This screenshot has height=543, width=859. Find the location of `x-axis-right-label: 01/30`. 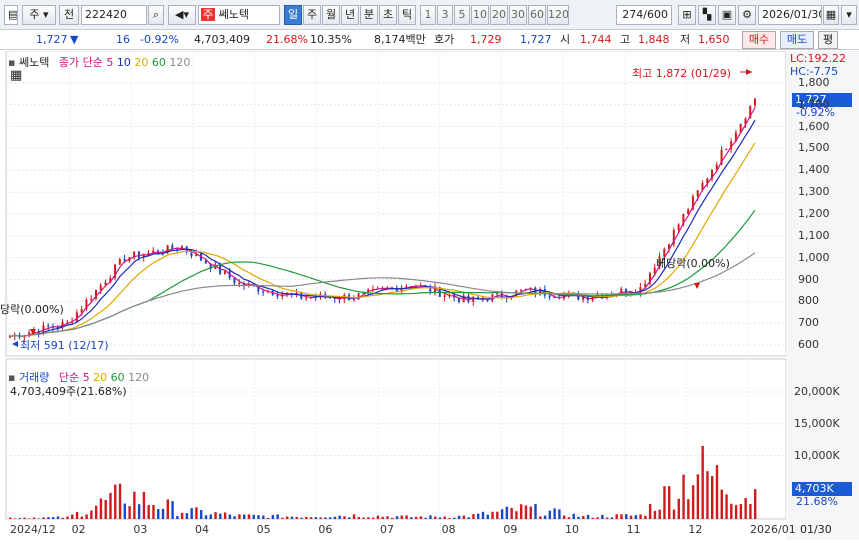

x-axis-right-label: 01/30 is located at coordinates (816, 529).